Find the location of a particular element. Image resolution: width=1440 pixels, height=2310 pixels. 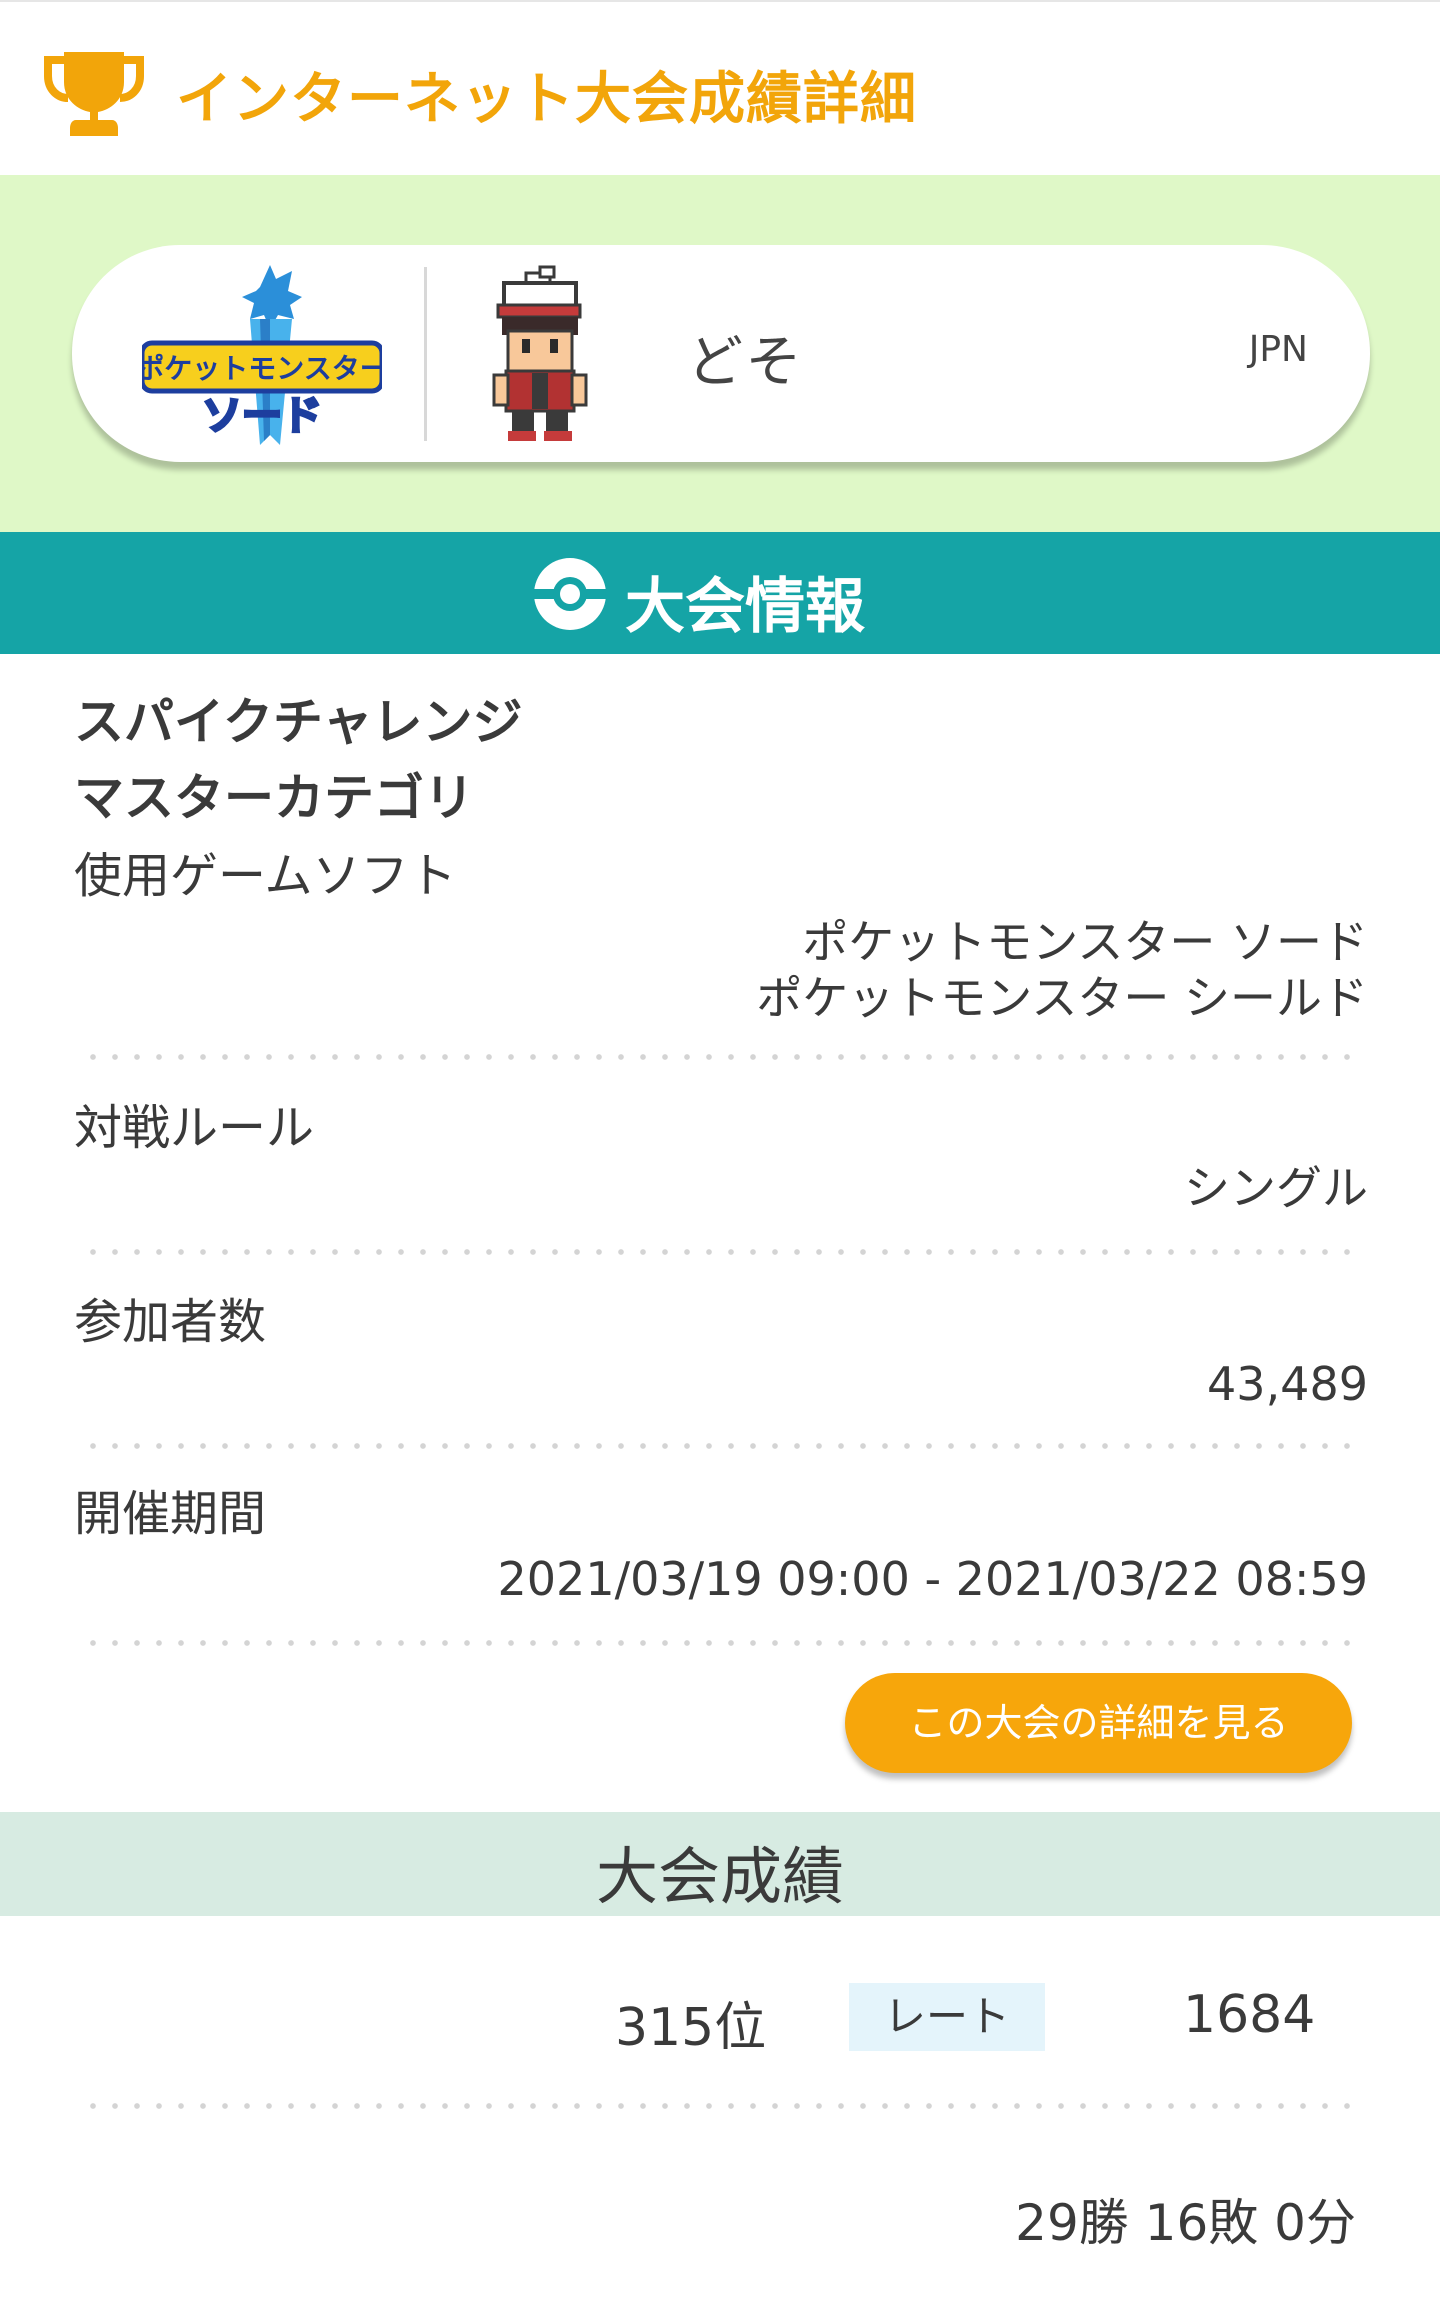

tournament-name: スパイクチャレンジ マスターカテゴリ is located at coordinates (298, 760).